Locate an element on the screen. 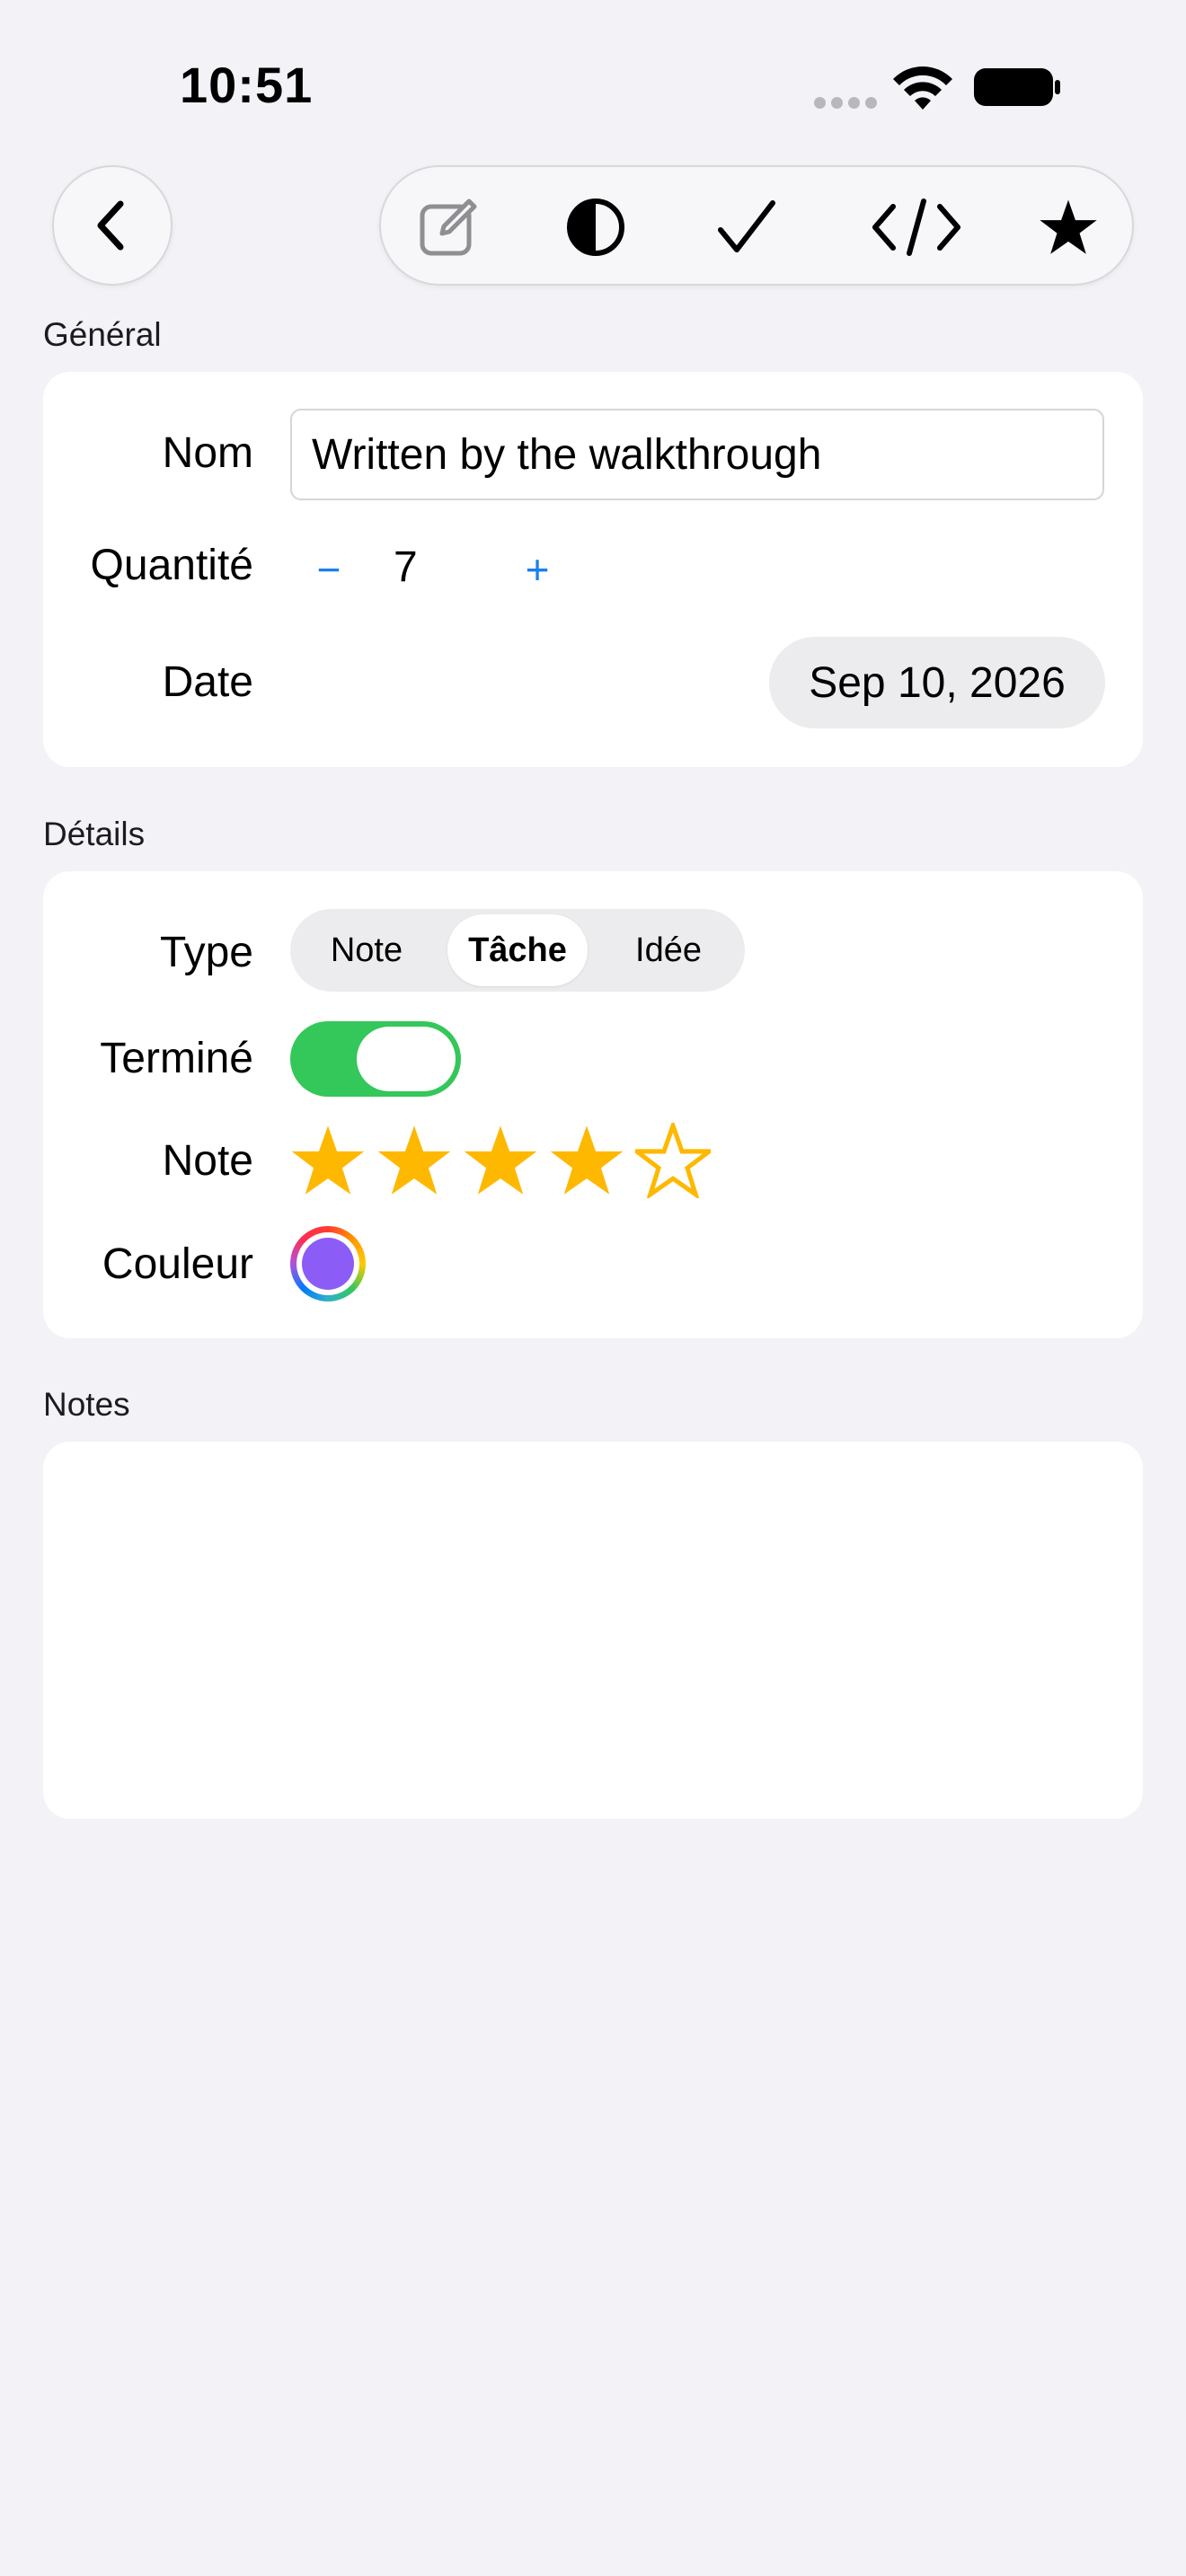  toolbar is located at coordinates (756, 225).